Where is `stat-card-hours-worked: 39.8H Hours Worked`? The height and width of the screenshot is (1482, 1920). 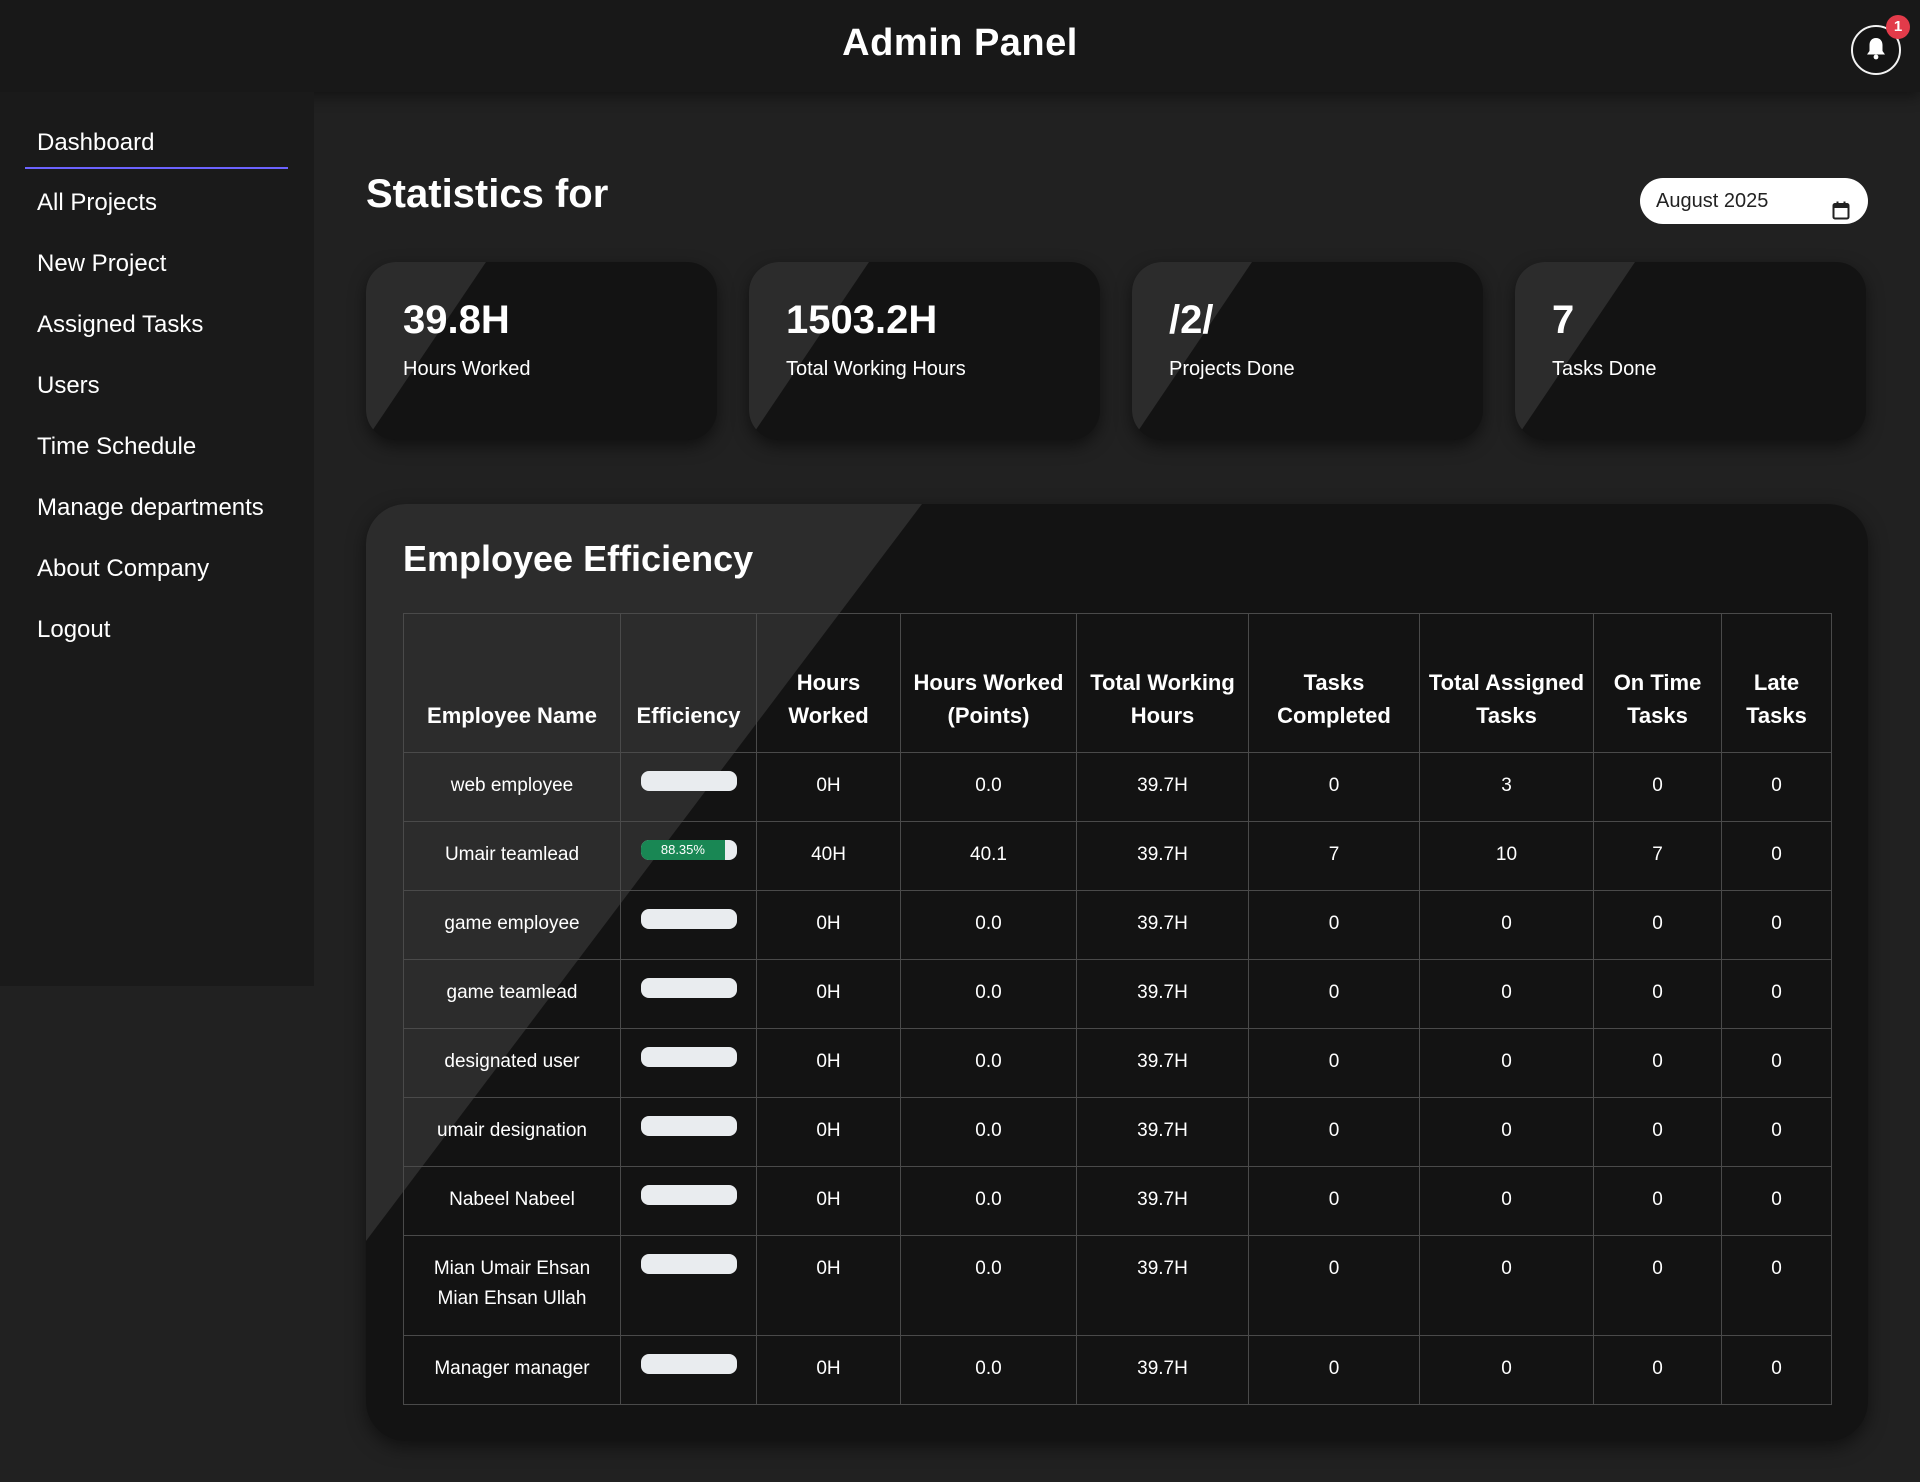
stat-card-hours-worked: 39.8H Hours Worked is located at coordinates (541, 351).